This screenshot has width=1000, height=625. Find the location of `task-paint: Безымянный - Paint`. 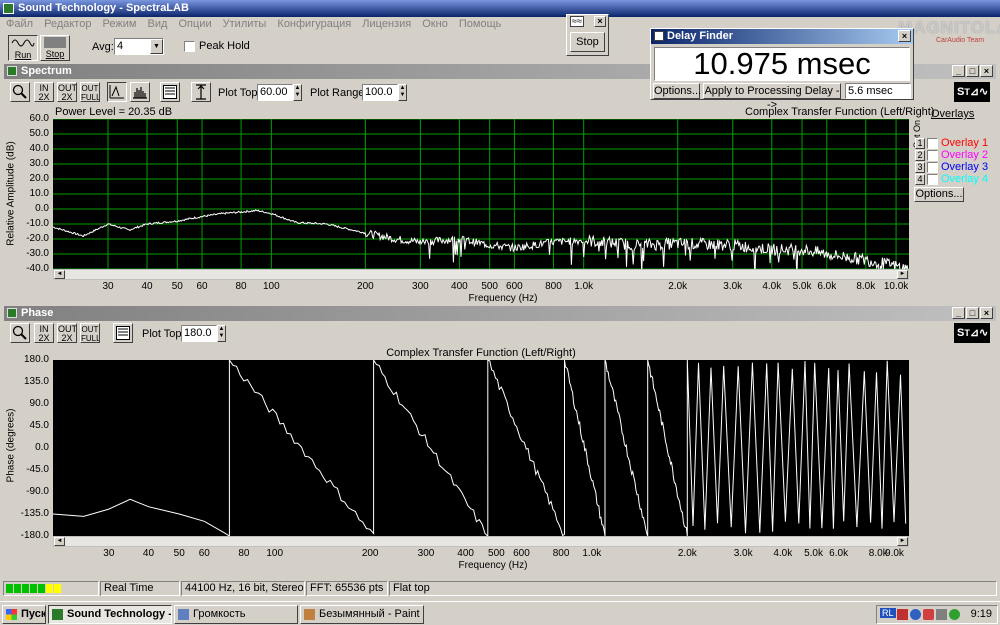

task-paint: Безымянный - Paint is located at coordinates (362, 614).